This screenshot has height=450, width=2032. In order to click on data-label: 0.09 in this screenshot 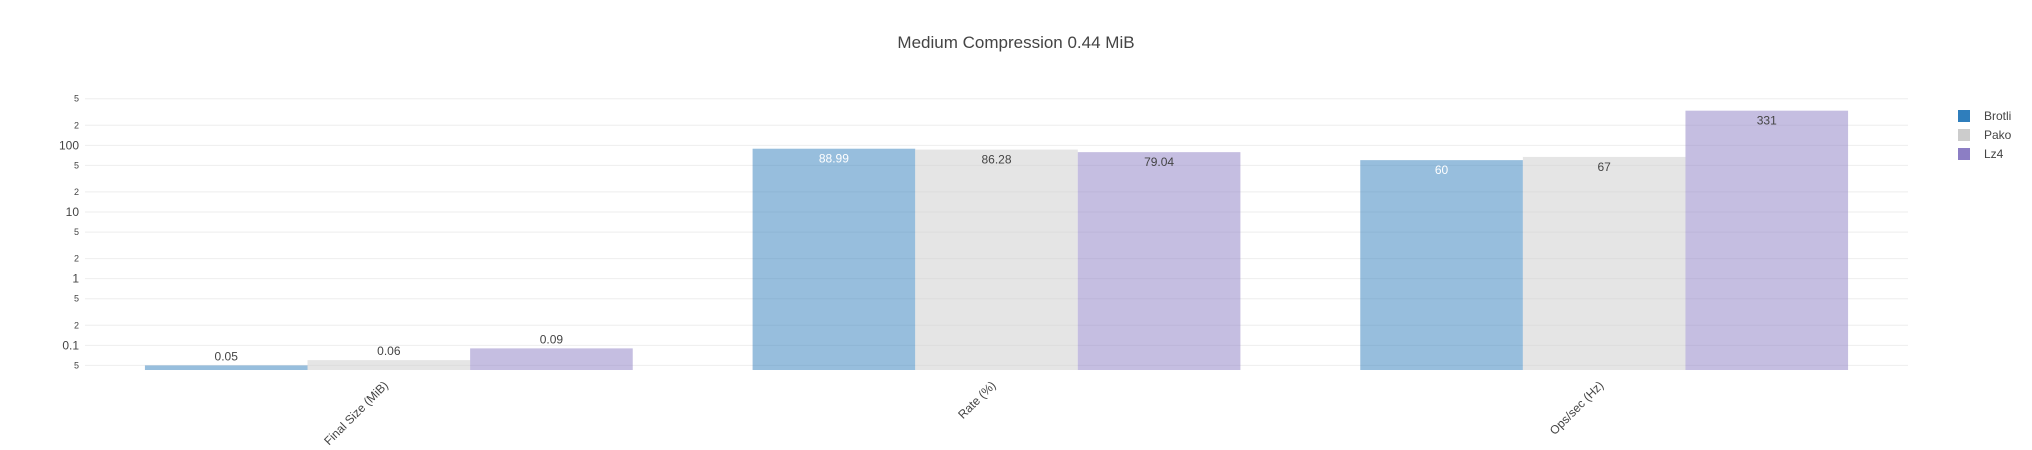, I will do `click(552, 339)`.